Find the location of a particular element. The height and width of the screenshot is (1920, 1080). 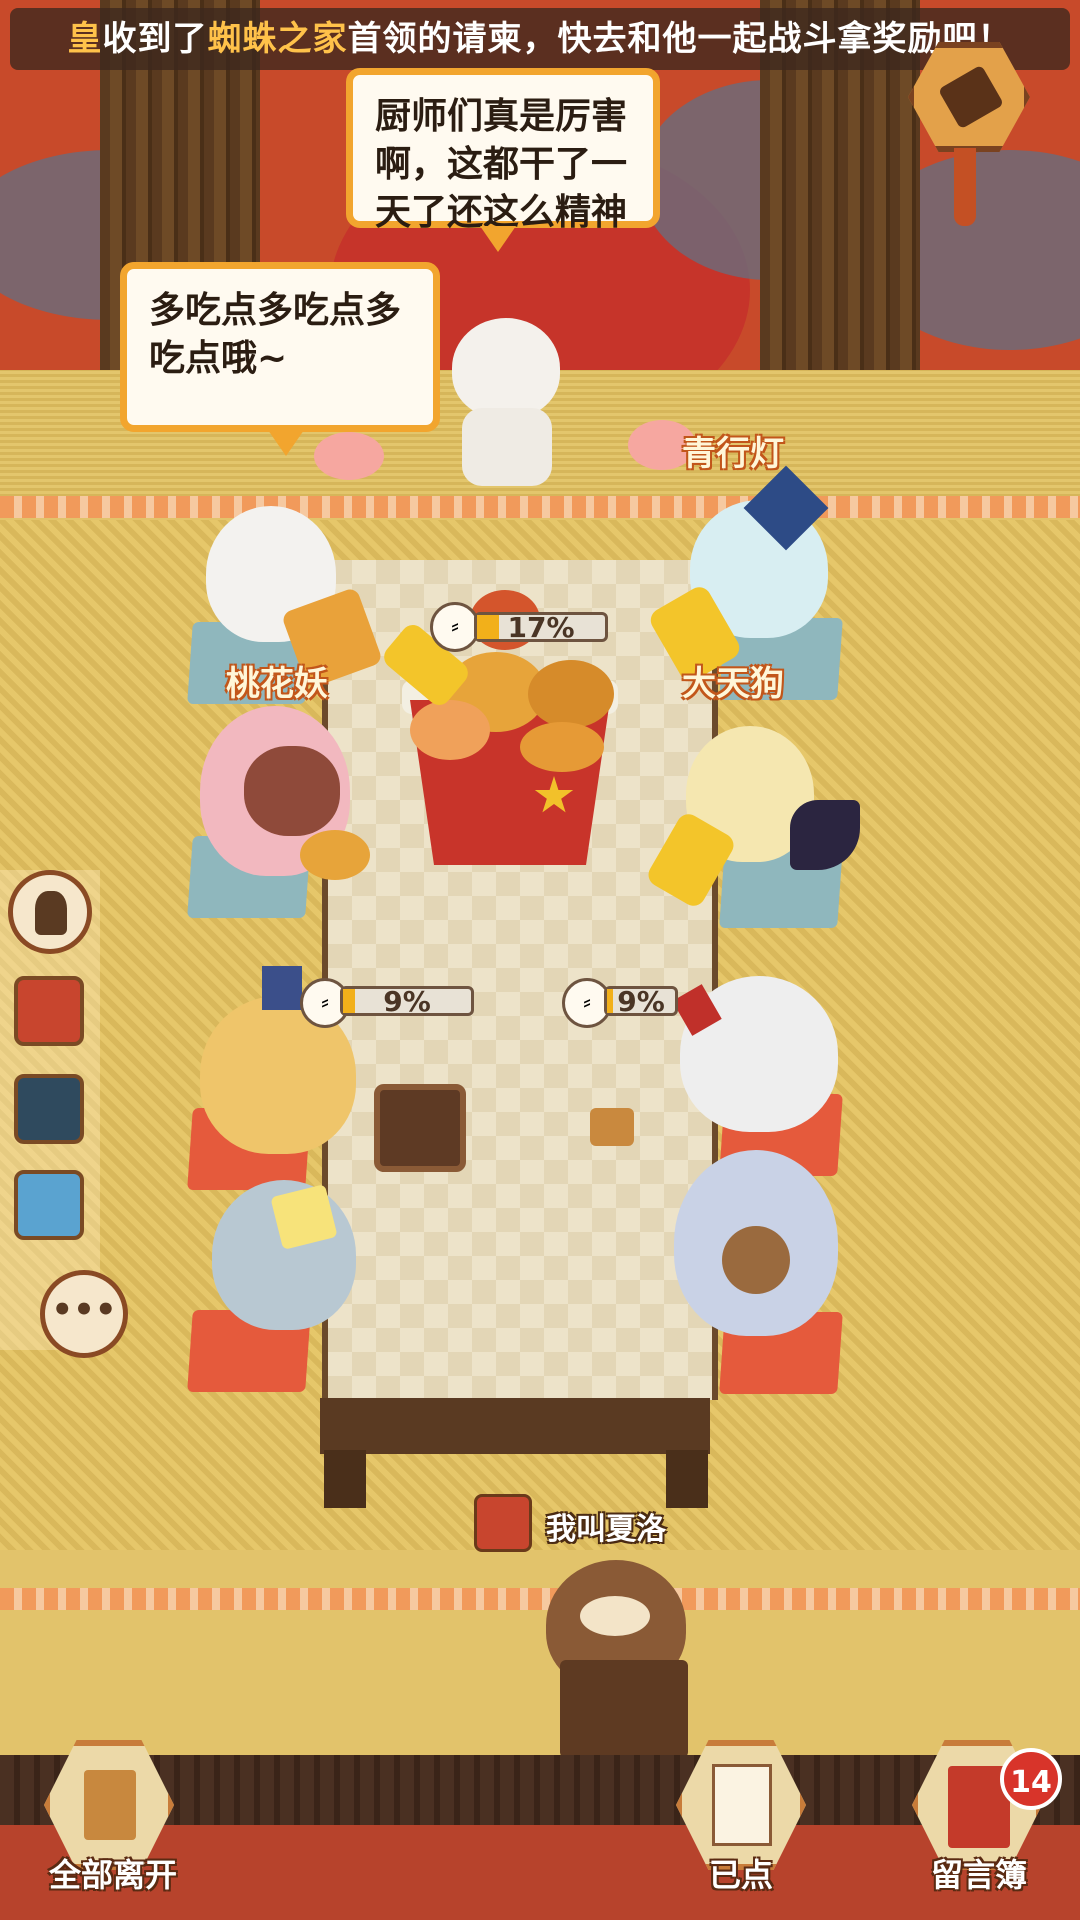

chef-speech-text: 厨师们真是厉害啊，这都干了一天了还这么精神 is located at coordinates (501, 164).